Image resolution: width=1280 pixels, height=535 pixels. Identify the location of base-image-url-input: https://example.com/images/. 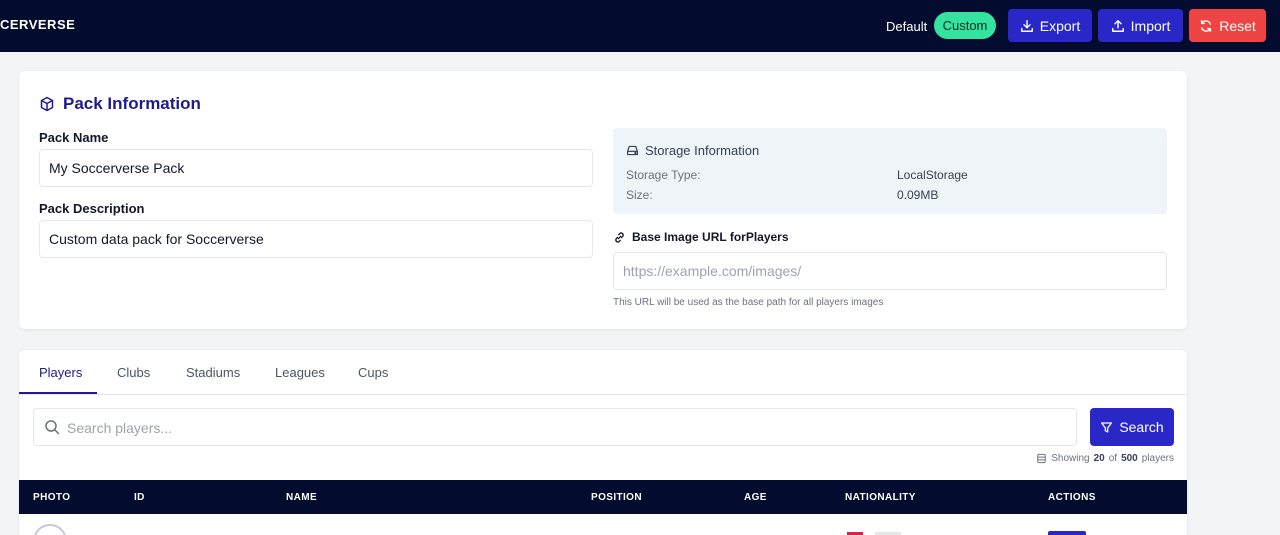
(890, 271).